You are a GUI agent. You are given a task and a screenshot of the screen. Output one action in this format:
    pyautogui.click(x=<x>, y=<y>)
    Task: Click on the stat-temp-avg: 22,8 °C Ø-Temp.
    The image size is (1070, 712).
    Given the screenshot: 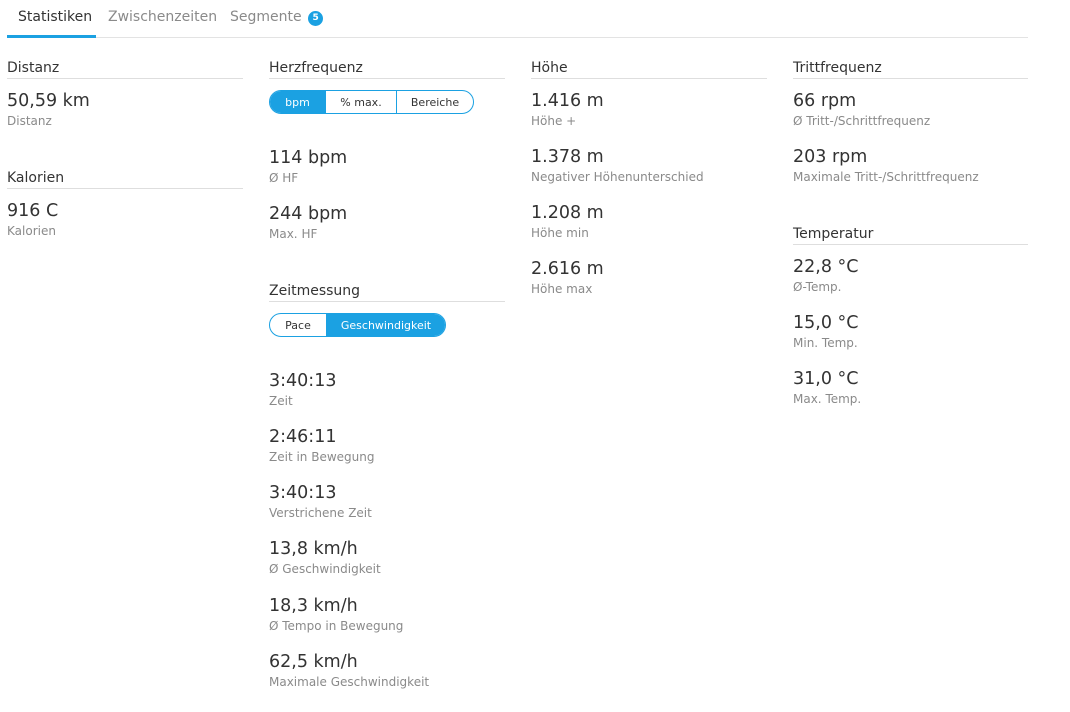 What is the action you would take?
    pyautogui.click(x=826, y=275)
    